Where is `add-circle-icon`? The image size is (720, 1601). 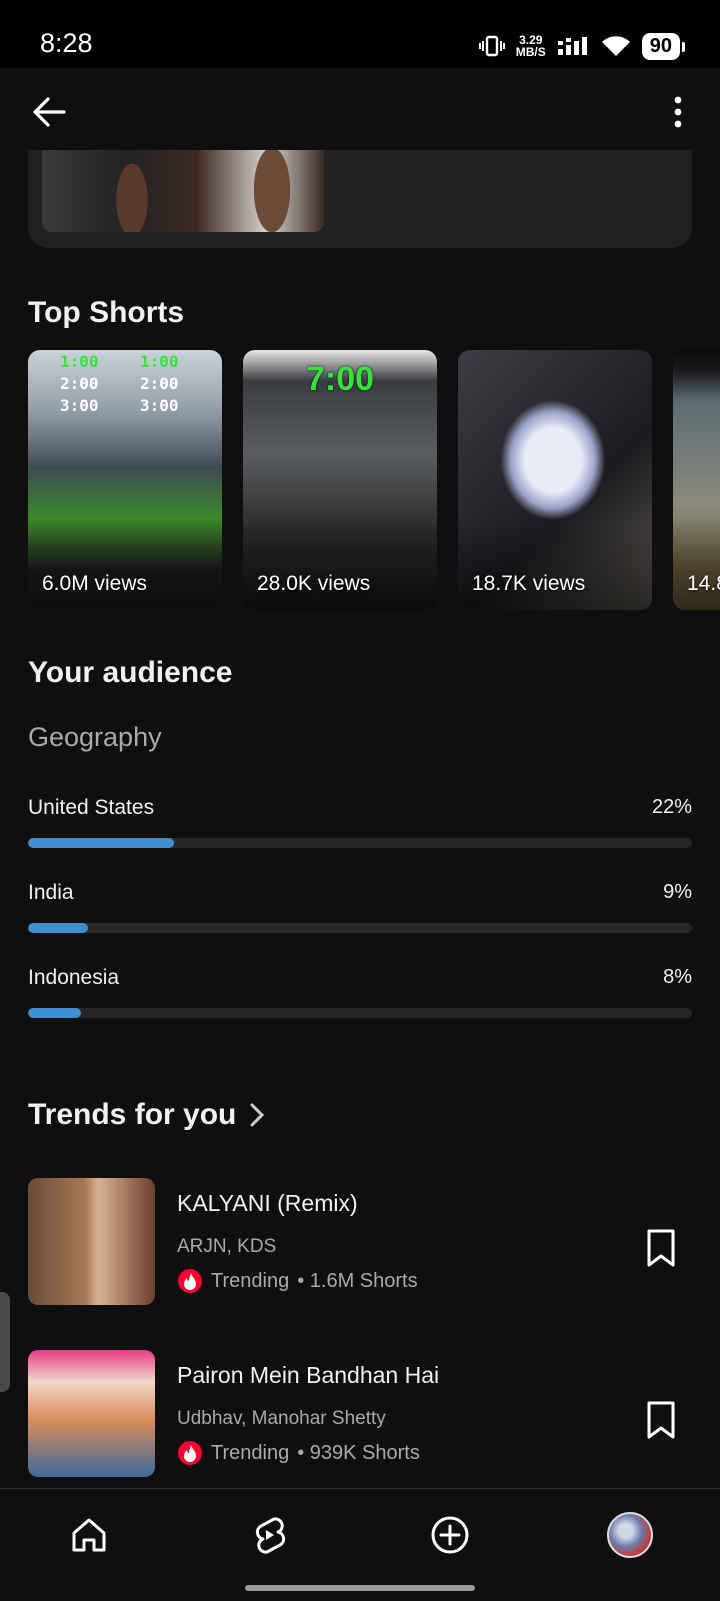
add-circle-icon is located at coordinates (450, 1535).